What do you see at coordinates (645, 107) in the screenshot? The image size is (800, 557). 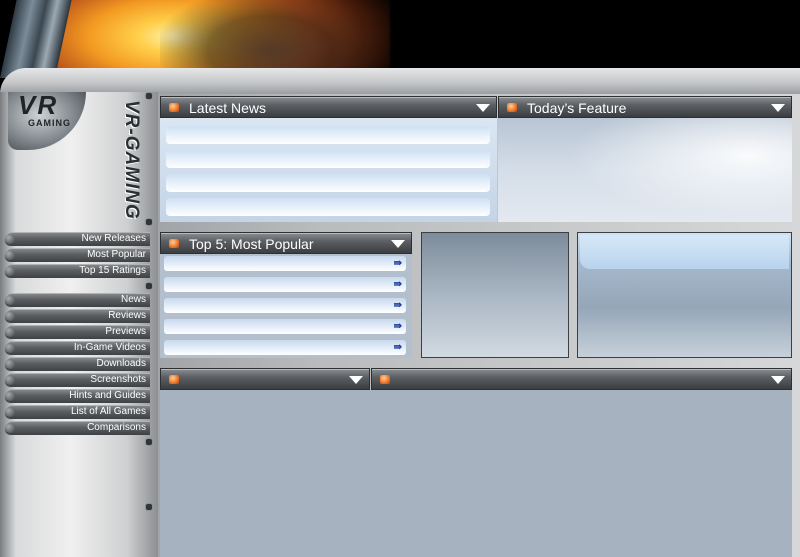 I see `todays-feature-header: Today’s Feature` at bounding box center [645, 107].